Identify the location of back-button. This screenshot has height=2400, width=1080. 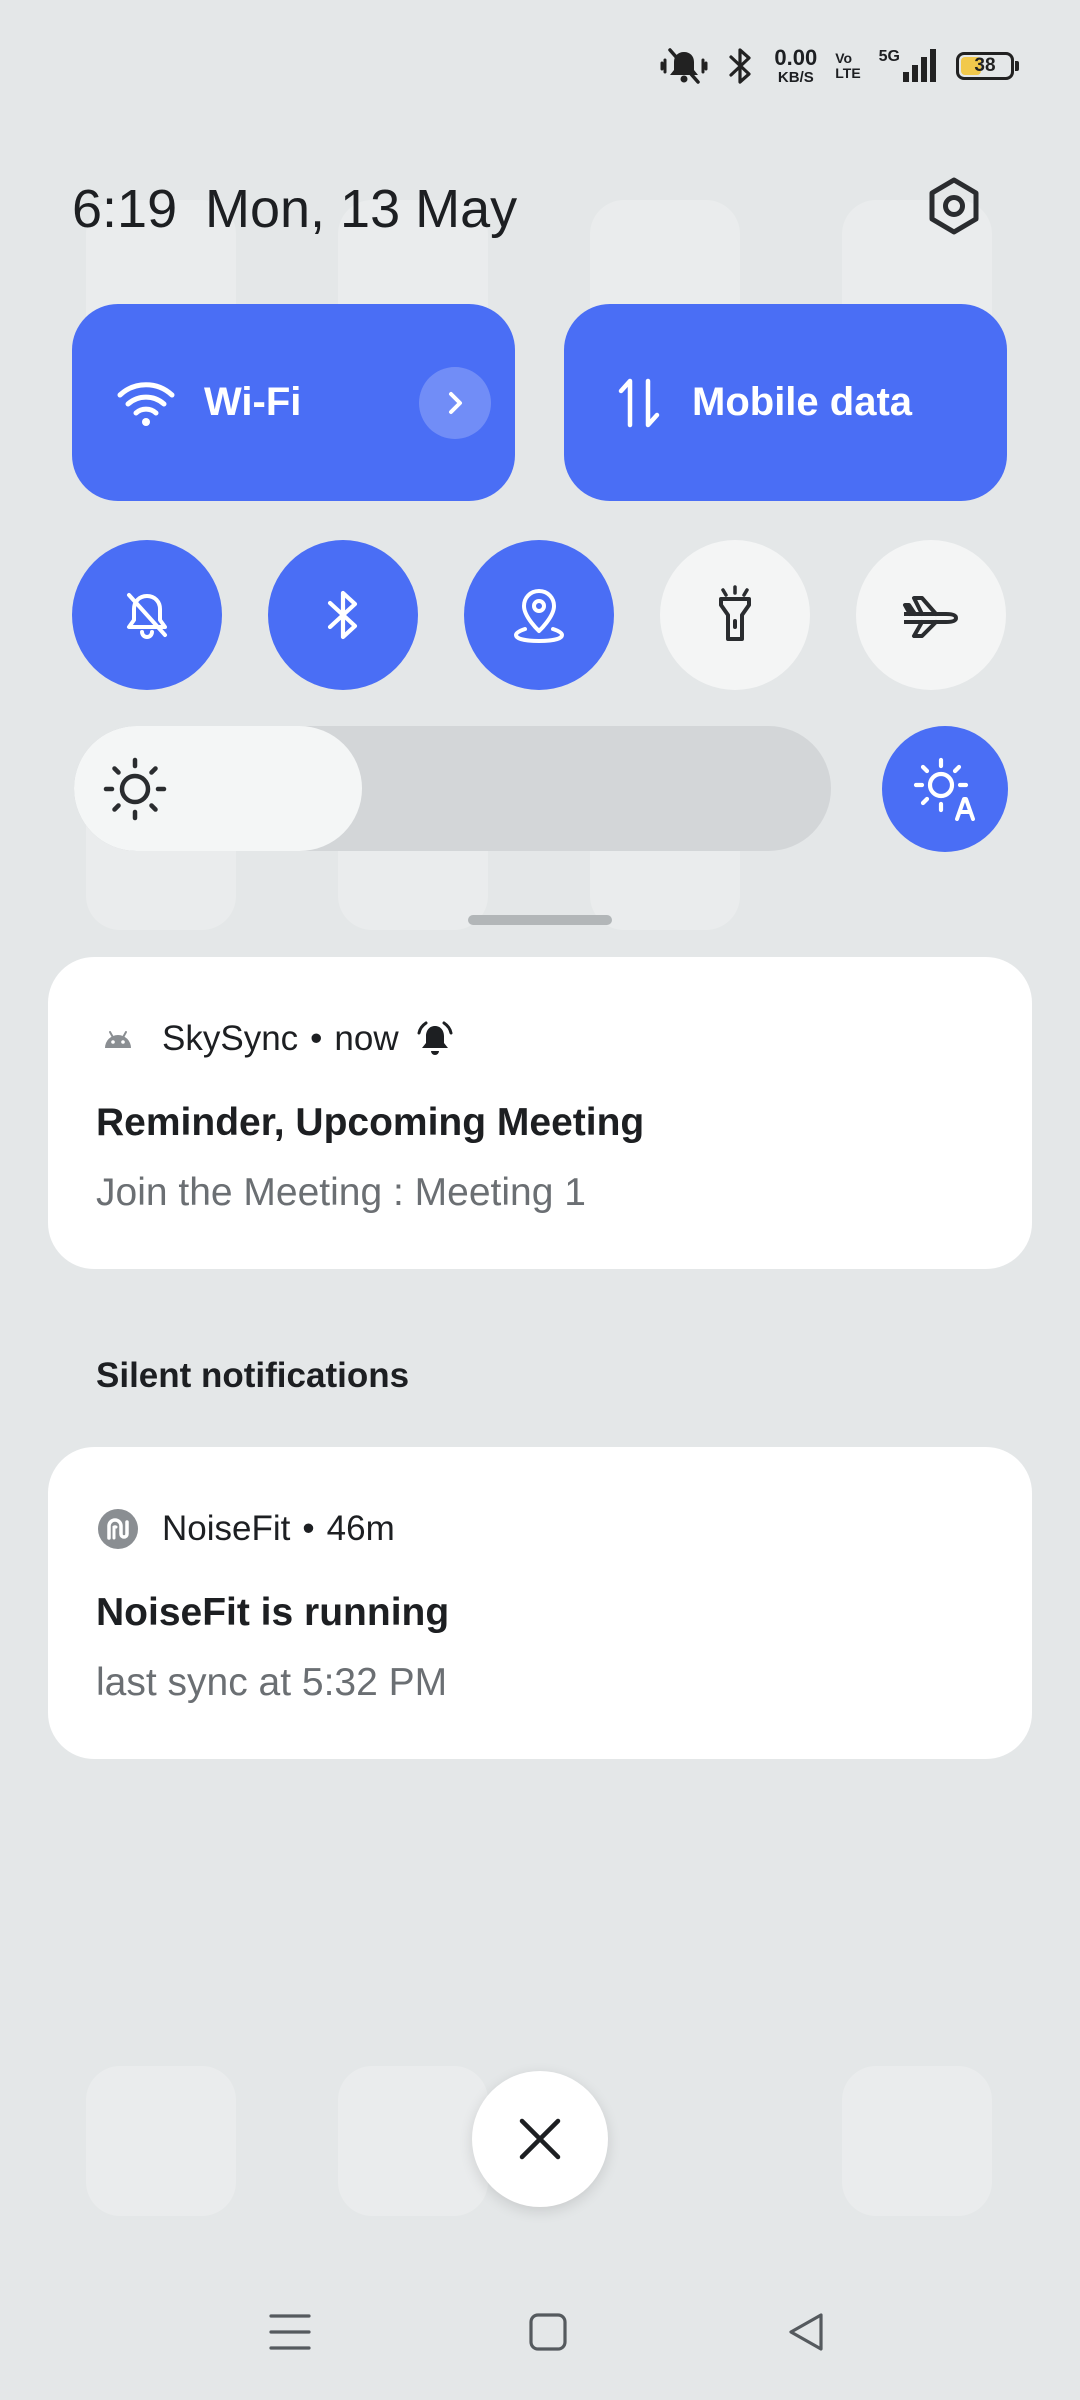
(806, 2332).